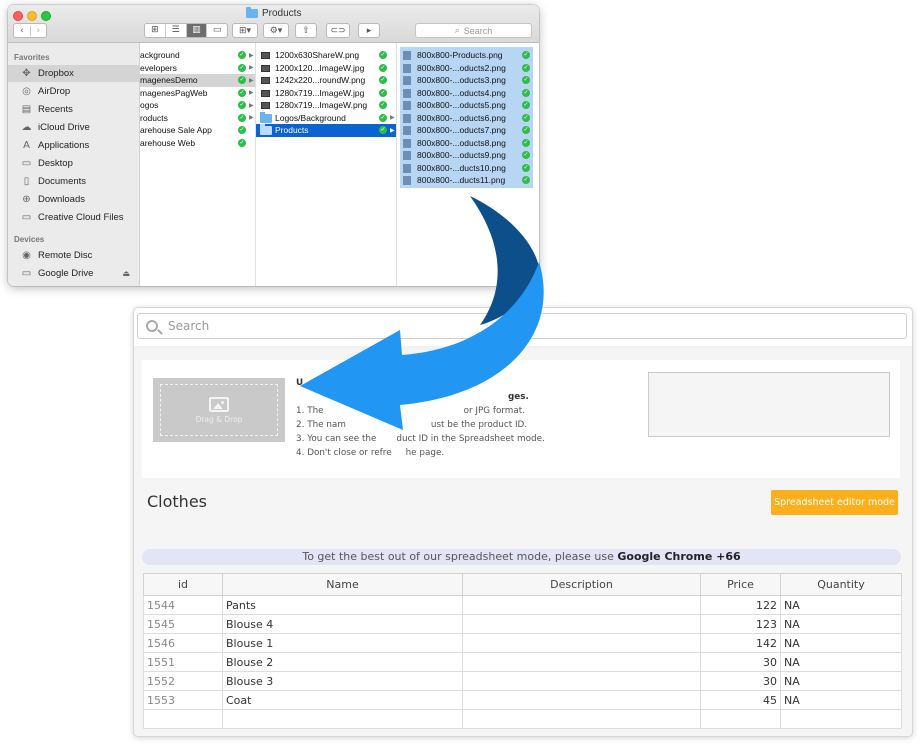 The width and height of the screenshot is (920, 748). I want to click on cell-id: 1544, so click(183, 605).